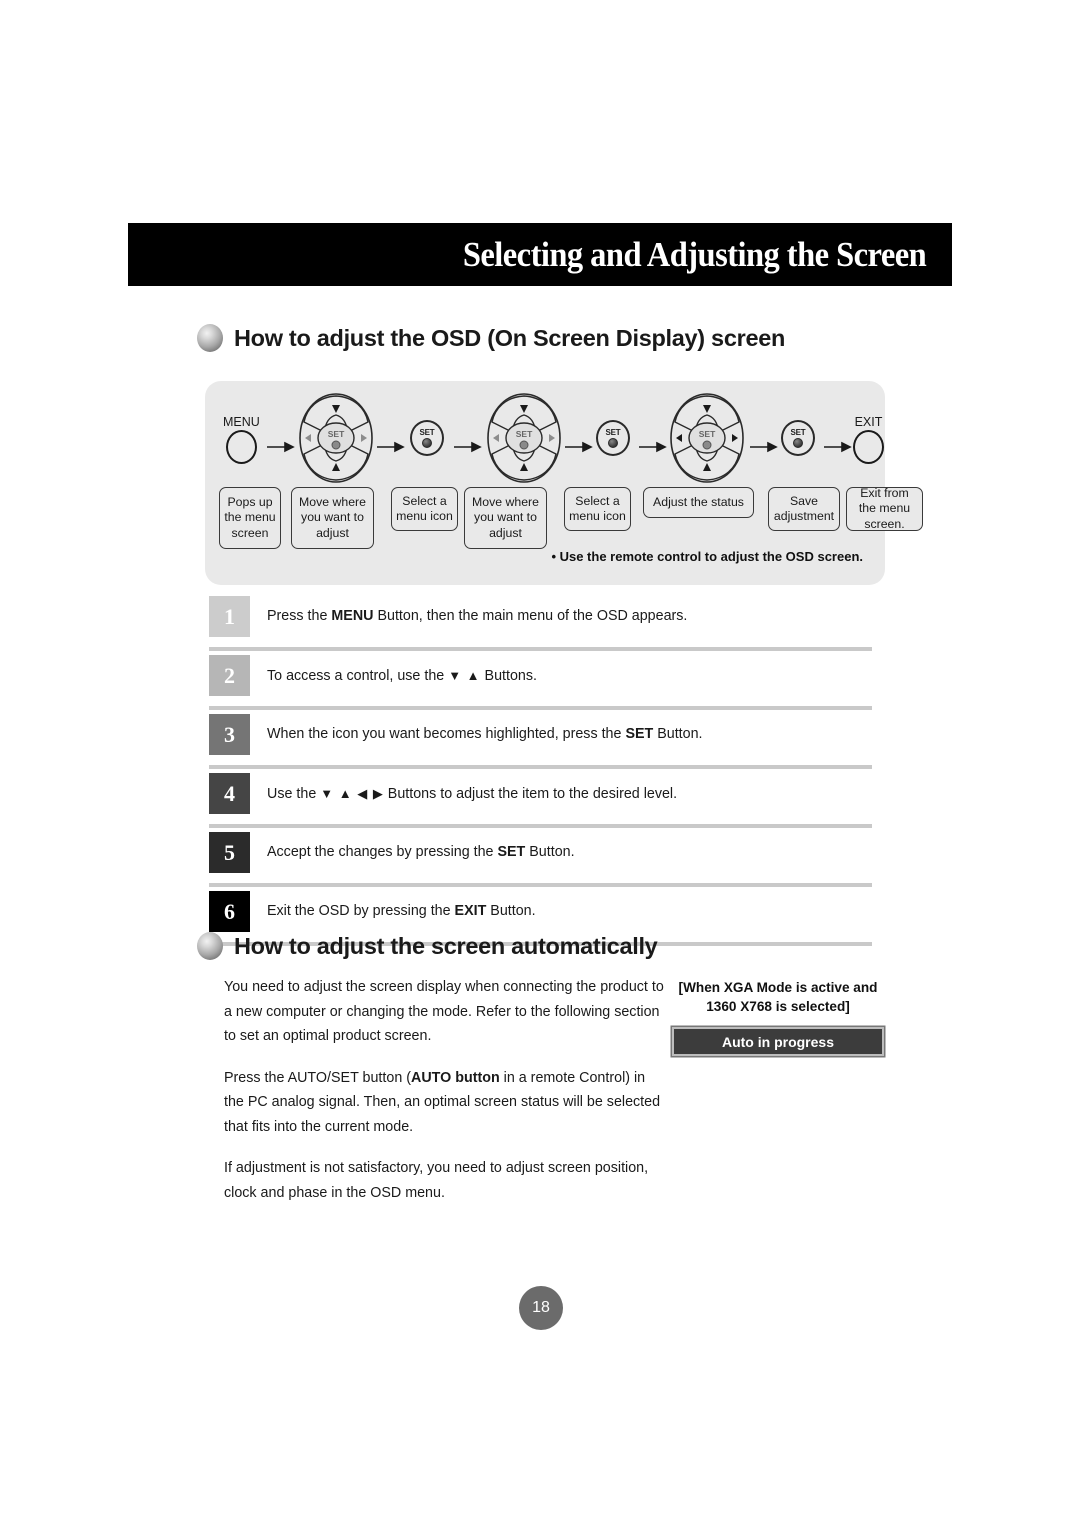 The image size is (1080, 1528). Describe the element at coordinates (868, 422) in the screenshot. I see `exit-button-label: EXIT` at that location.